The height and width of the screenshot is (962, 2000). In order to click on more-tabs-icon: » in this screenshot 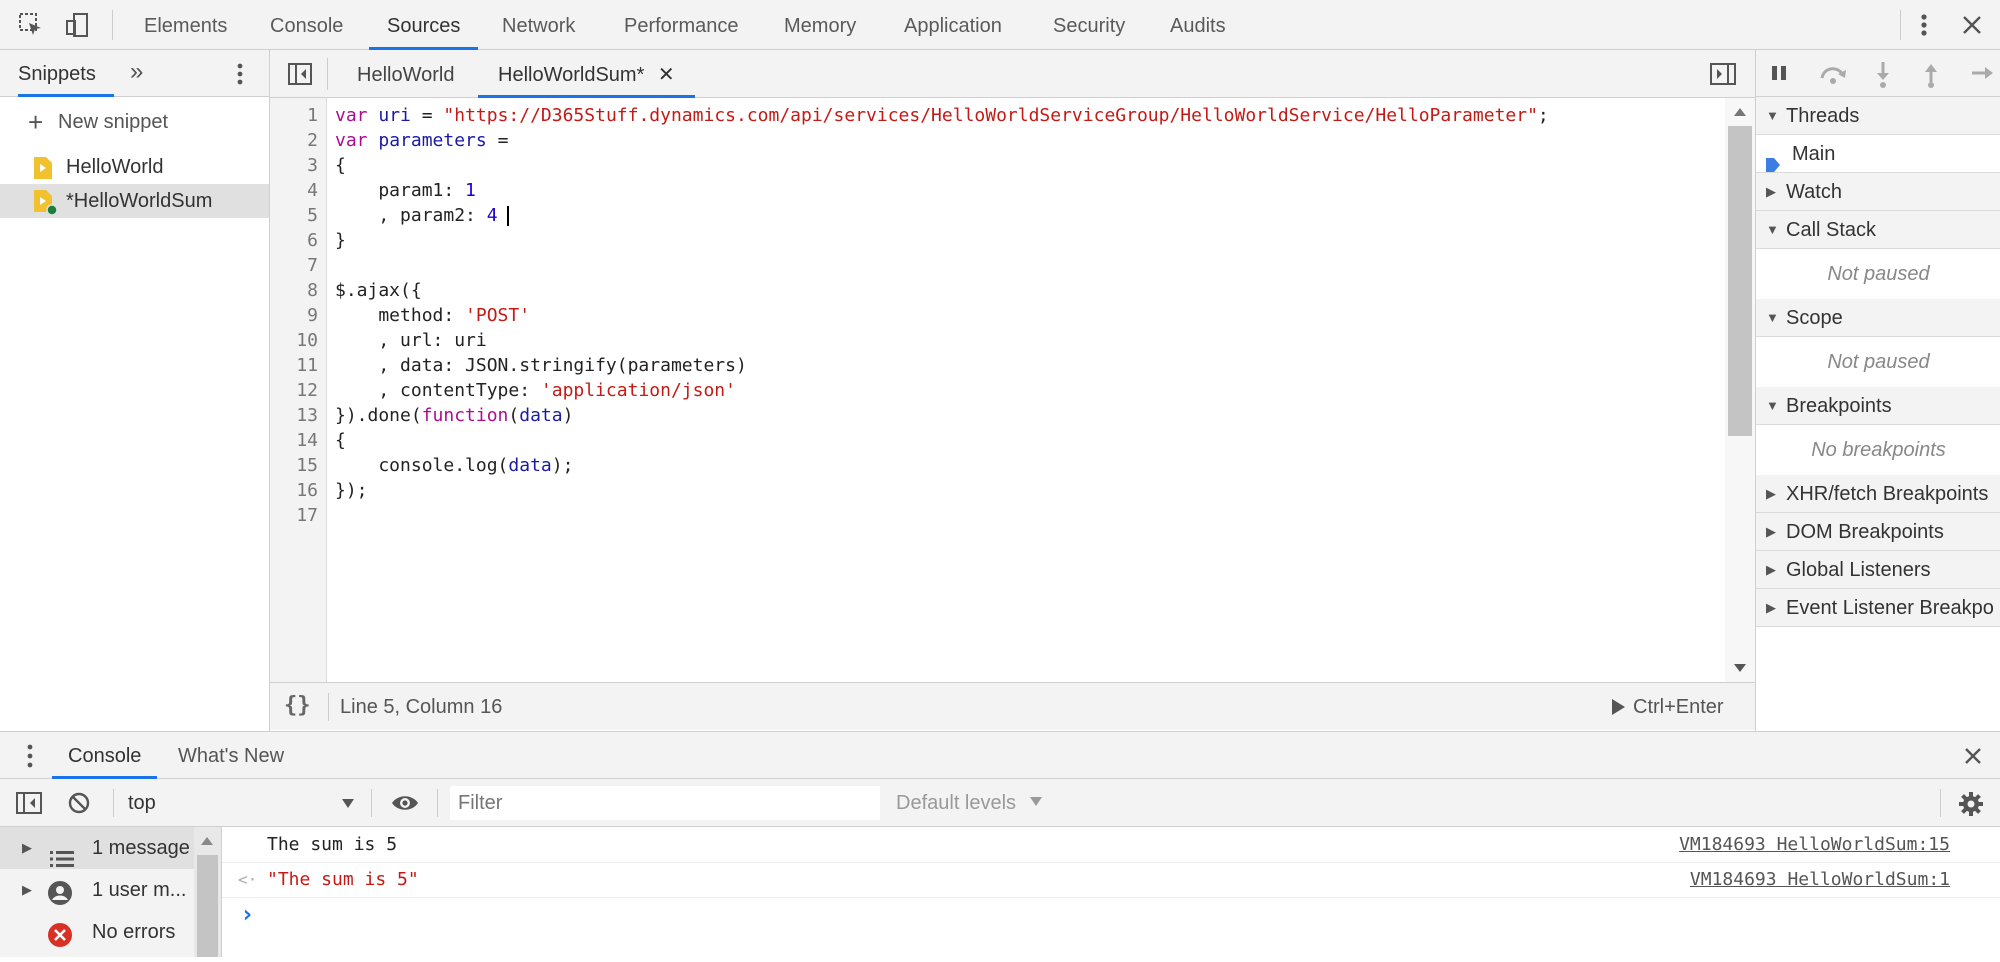, I will do `click(136, 73)`.